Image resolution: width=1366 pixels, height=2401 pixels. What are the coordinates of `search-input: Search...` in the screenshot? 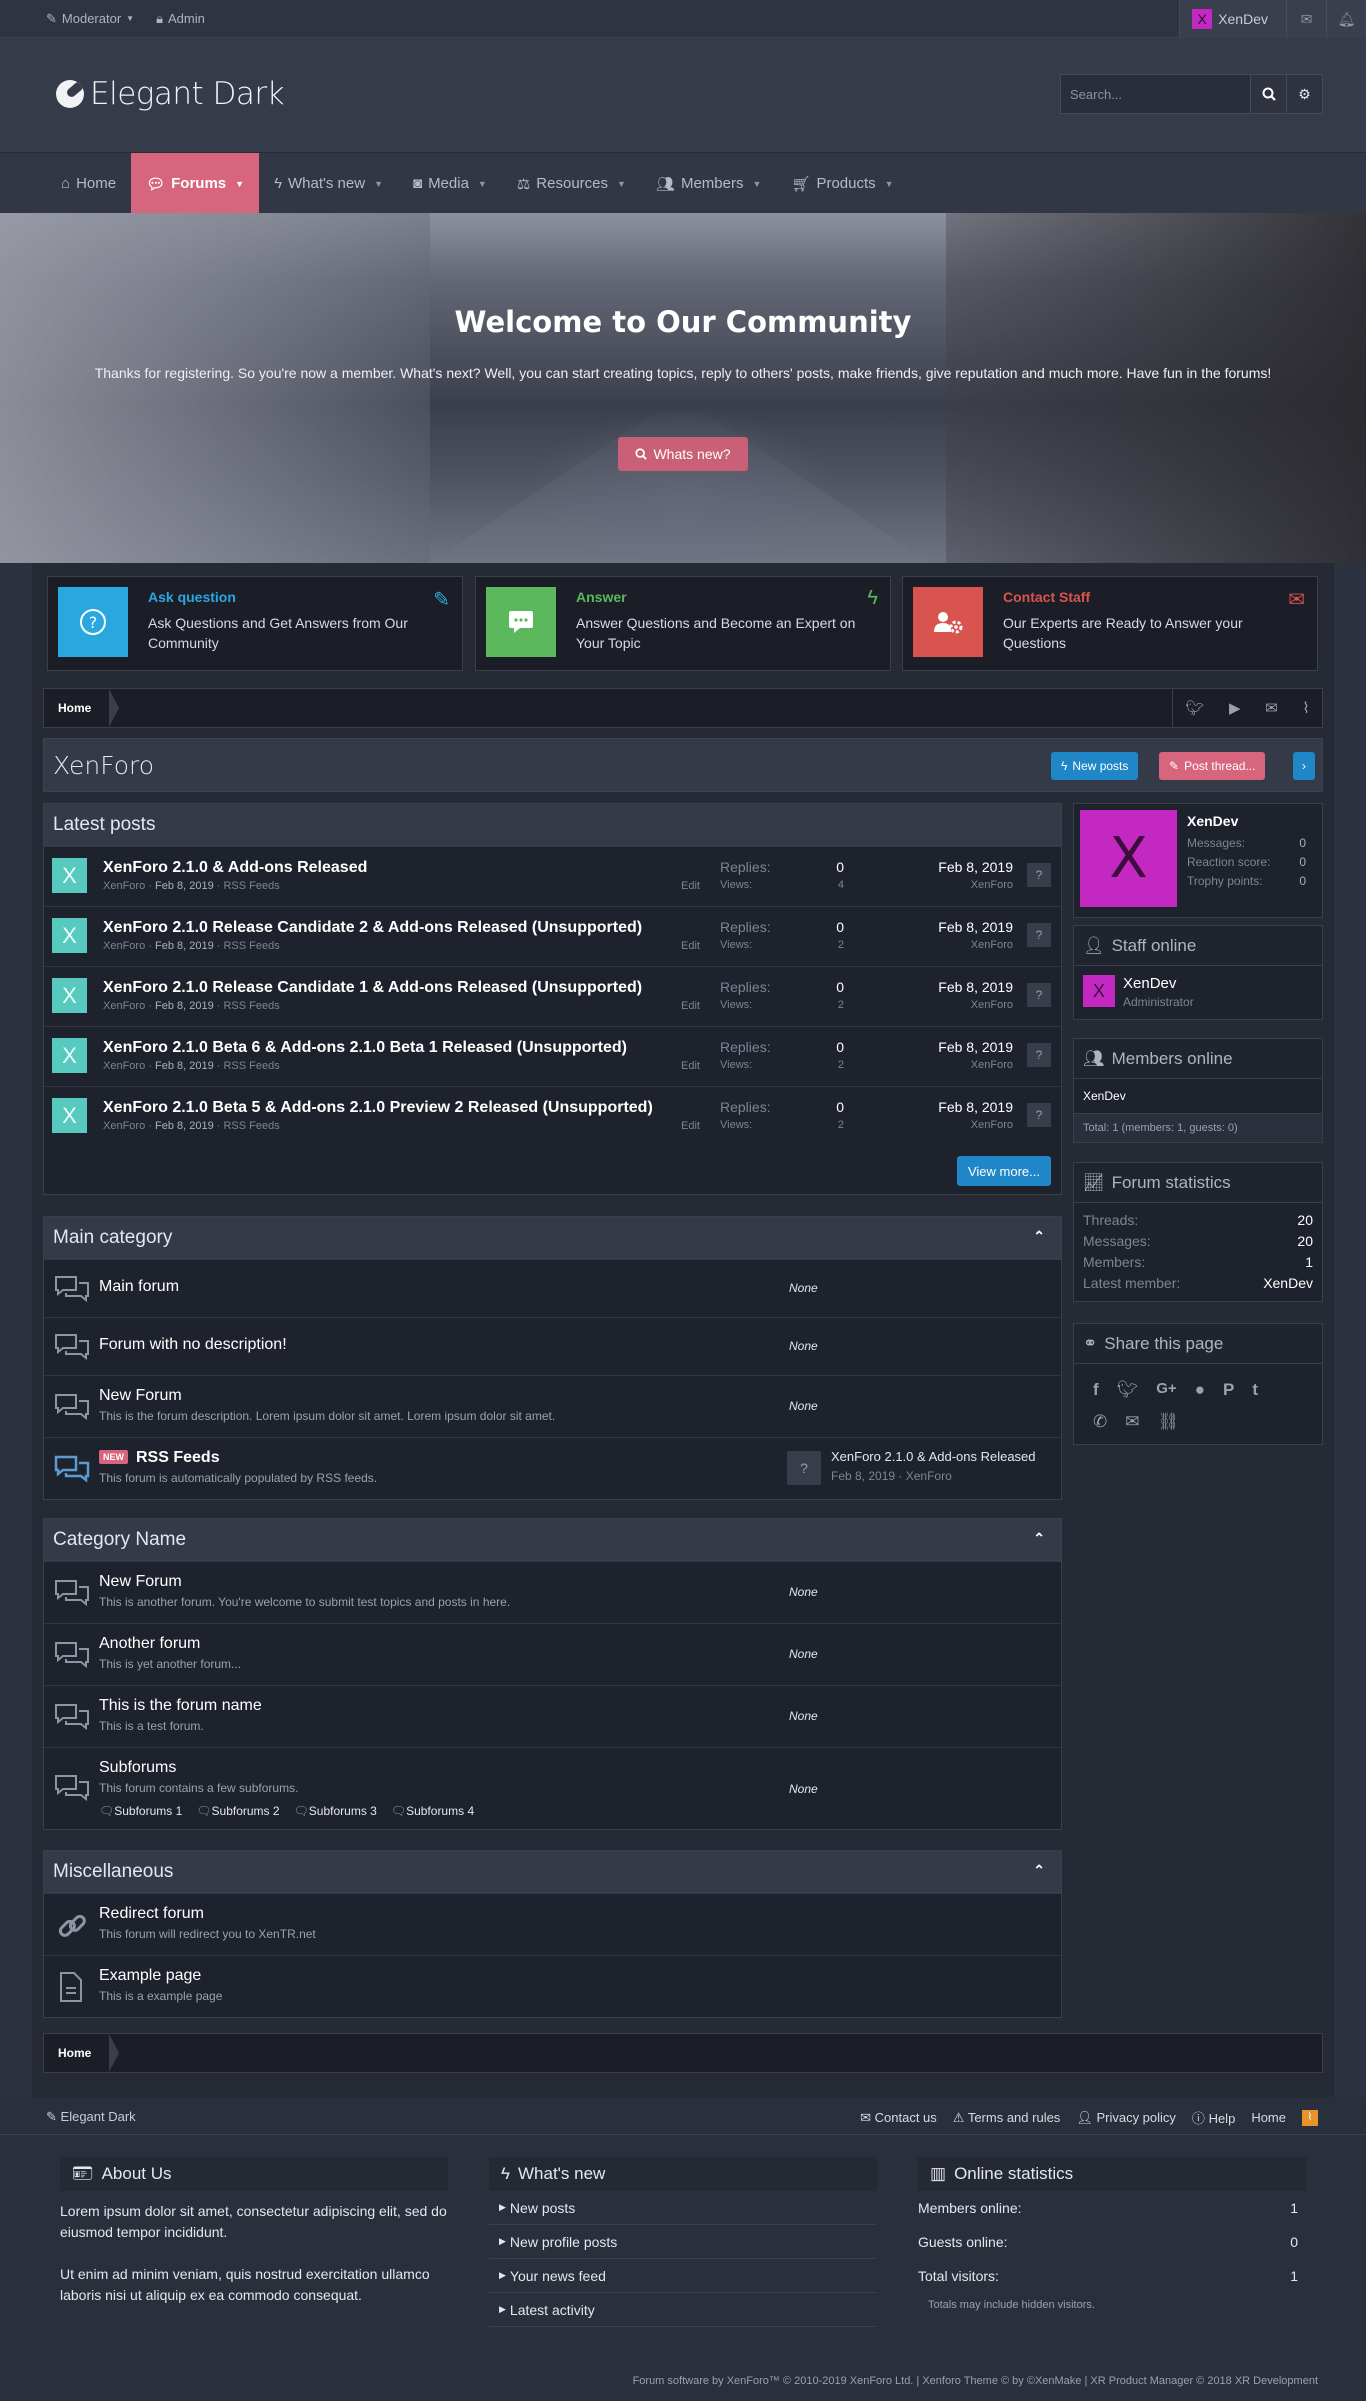 It's located at (1155, 94).